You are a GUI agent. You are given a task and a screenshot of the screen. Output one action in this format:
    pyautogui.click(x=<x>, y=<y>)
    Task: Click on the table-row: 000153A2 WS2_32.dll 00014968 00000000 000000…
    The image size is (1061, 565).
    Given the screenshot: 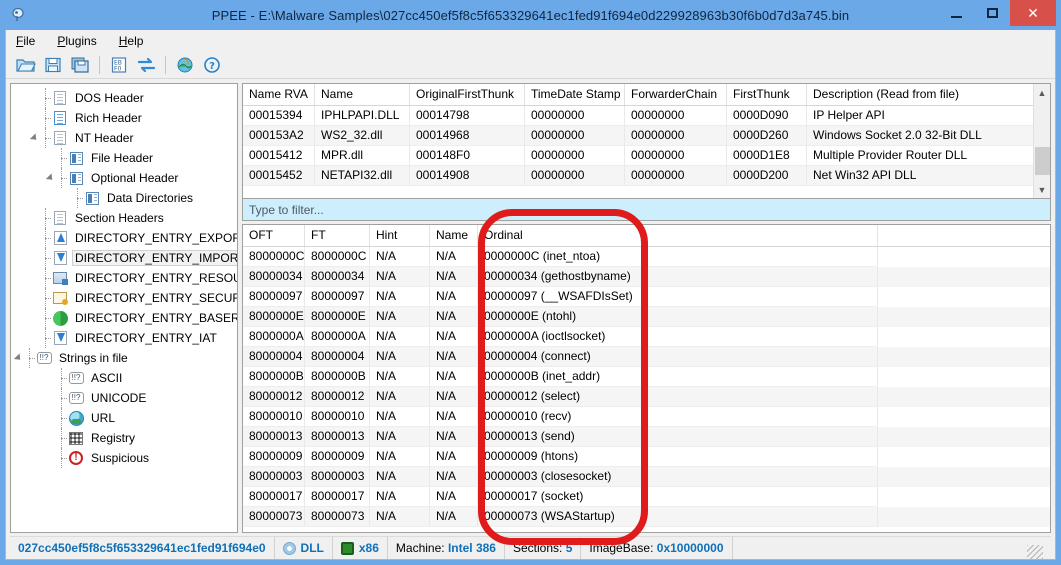 What is the action you would take?
    pyautogui.click(x=638, y=136)
    